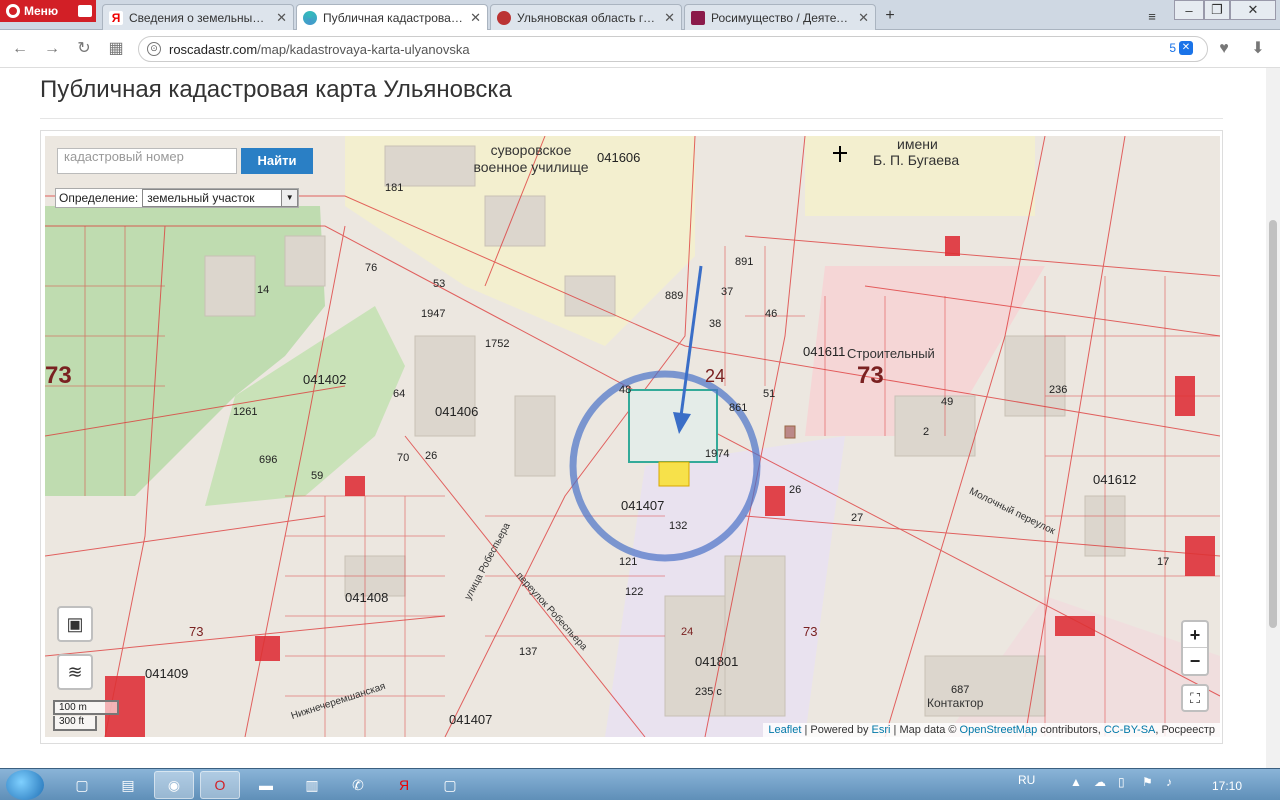 This screenshot has height=800, width=1280. Describe the element at coordinates (881, 730) in the screenshot. I see `esri-link: Esri` at that location.